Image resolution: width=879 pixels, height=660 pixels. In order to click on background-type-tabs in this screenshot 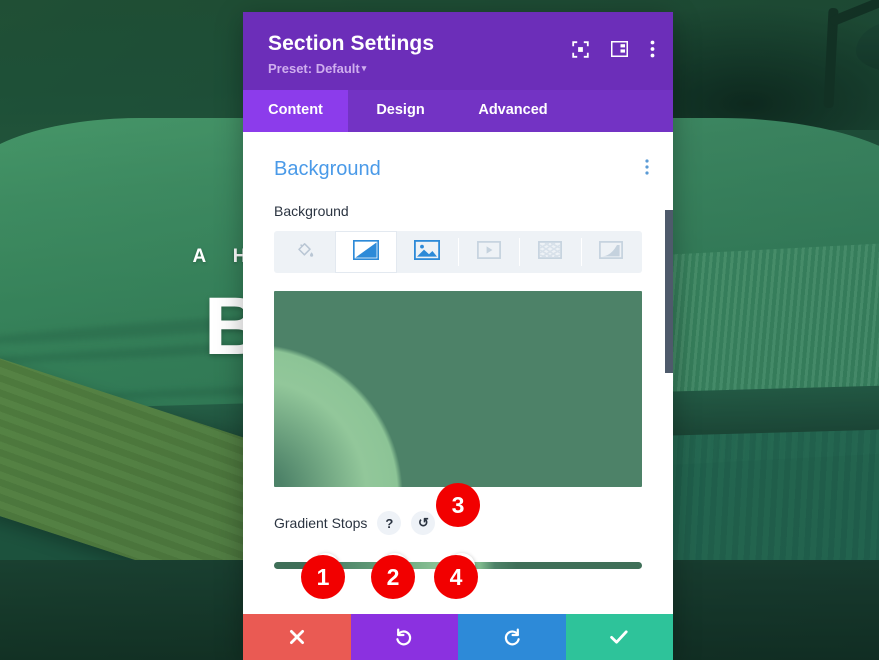, I will do `click(458, 252)`.